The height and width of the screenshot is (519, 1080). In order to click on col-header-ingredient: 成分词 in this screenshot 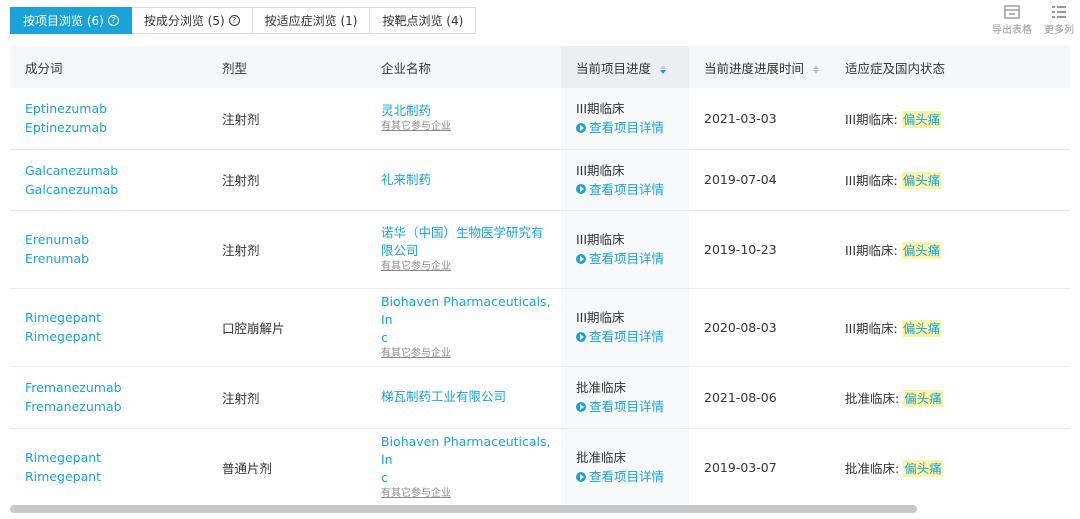, I will do `click(44, 68)`.